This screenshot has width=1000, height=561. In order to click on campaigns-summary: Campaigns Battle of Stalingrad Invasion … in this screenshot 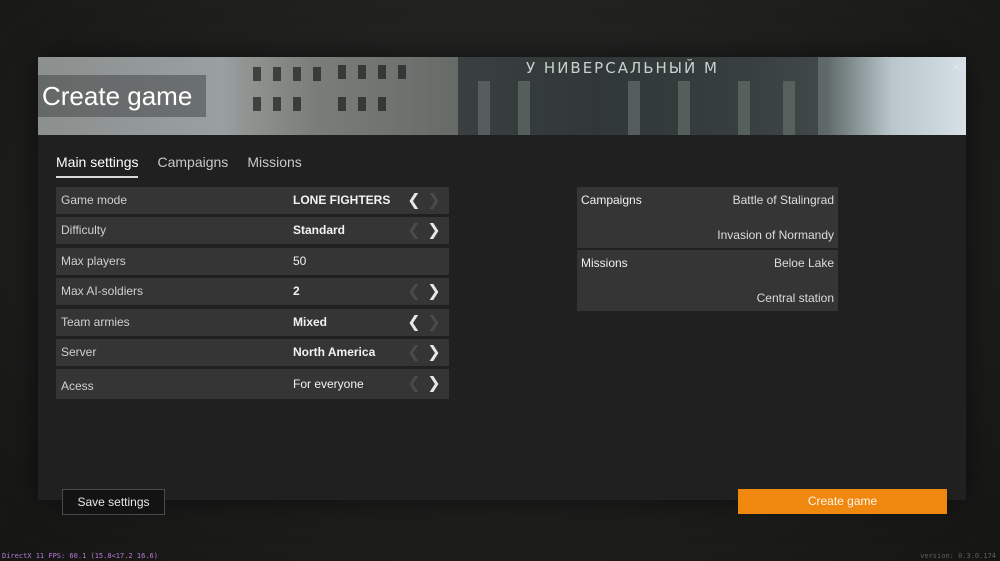, I will do `click(707, 217)`.